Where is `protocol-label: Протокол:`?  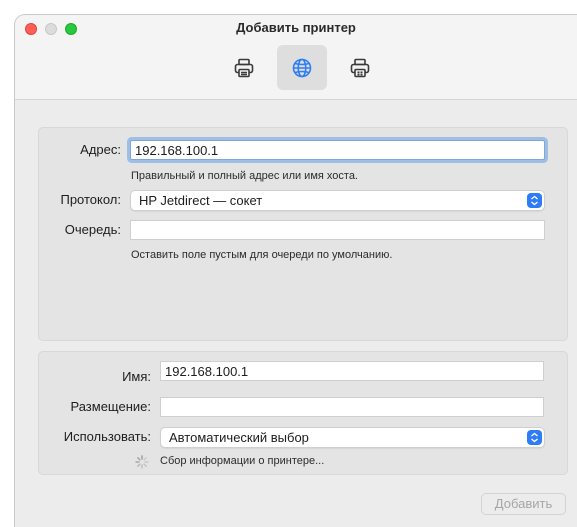
protocol-label: Протокол: is located at coordinates (90, 199).